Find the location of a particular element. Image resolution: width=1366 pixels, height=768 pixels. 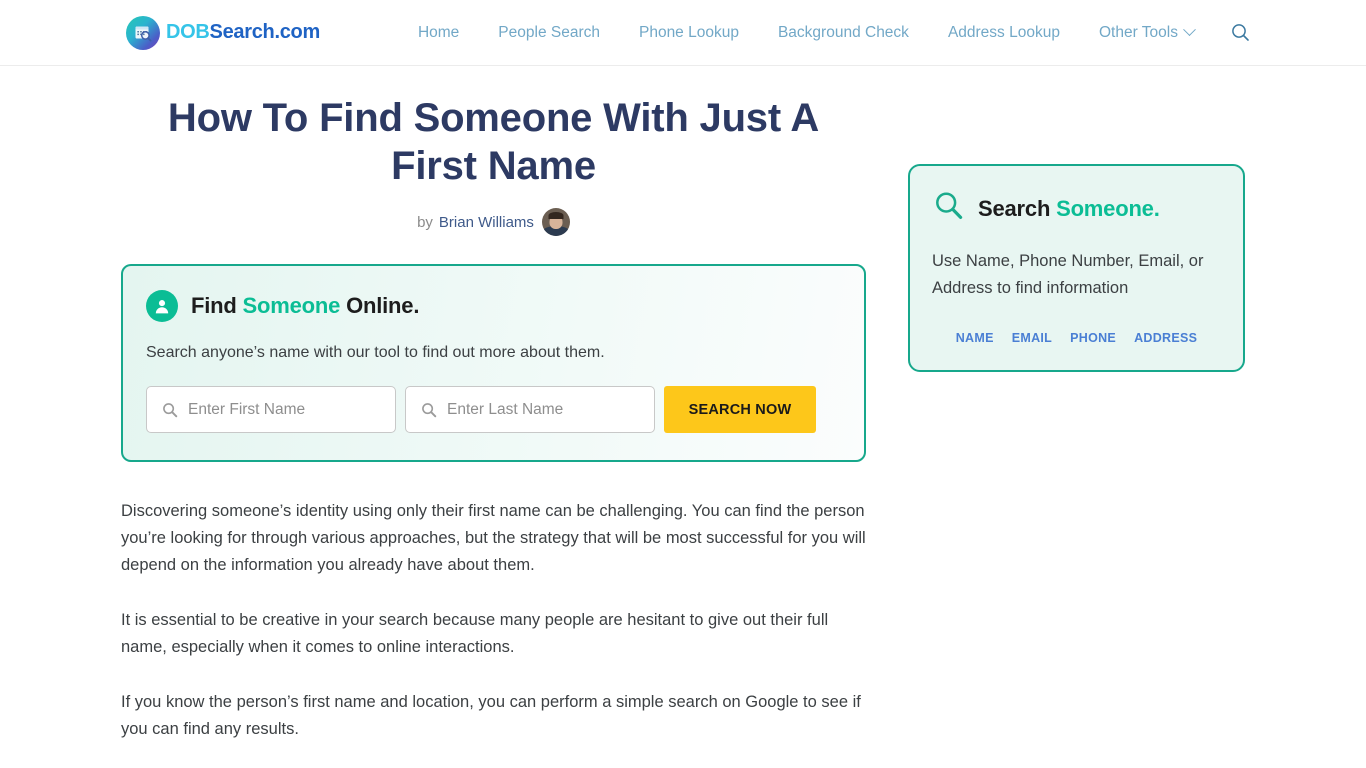

avatar is located at coordinates (555, 222).